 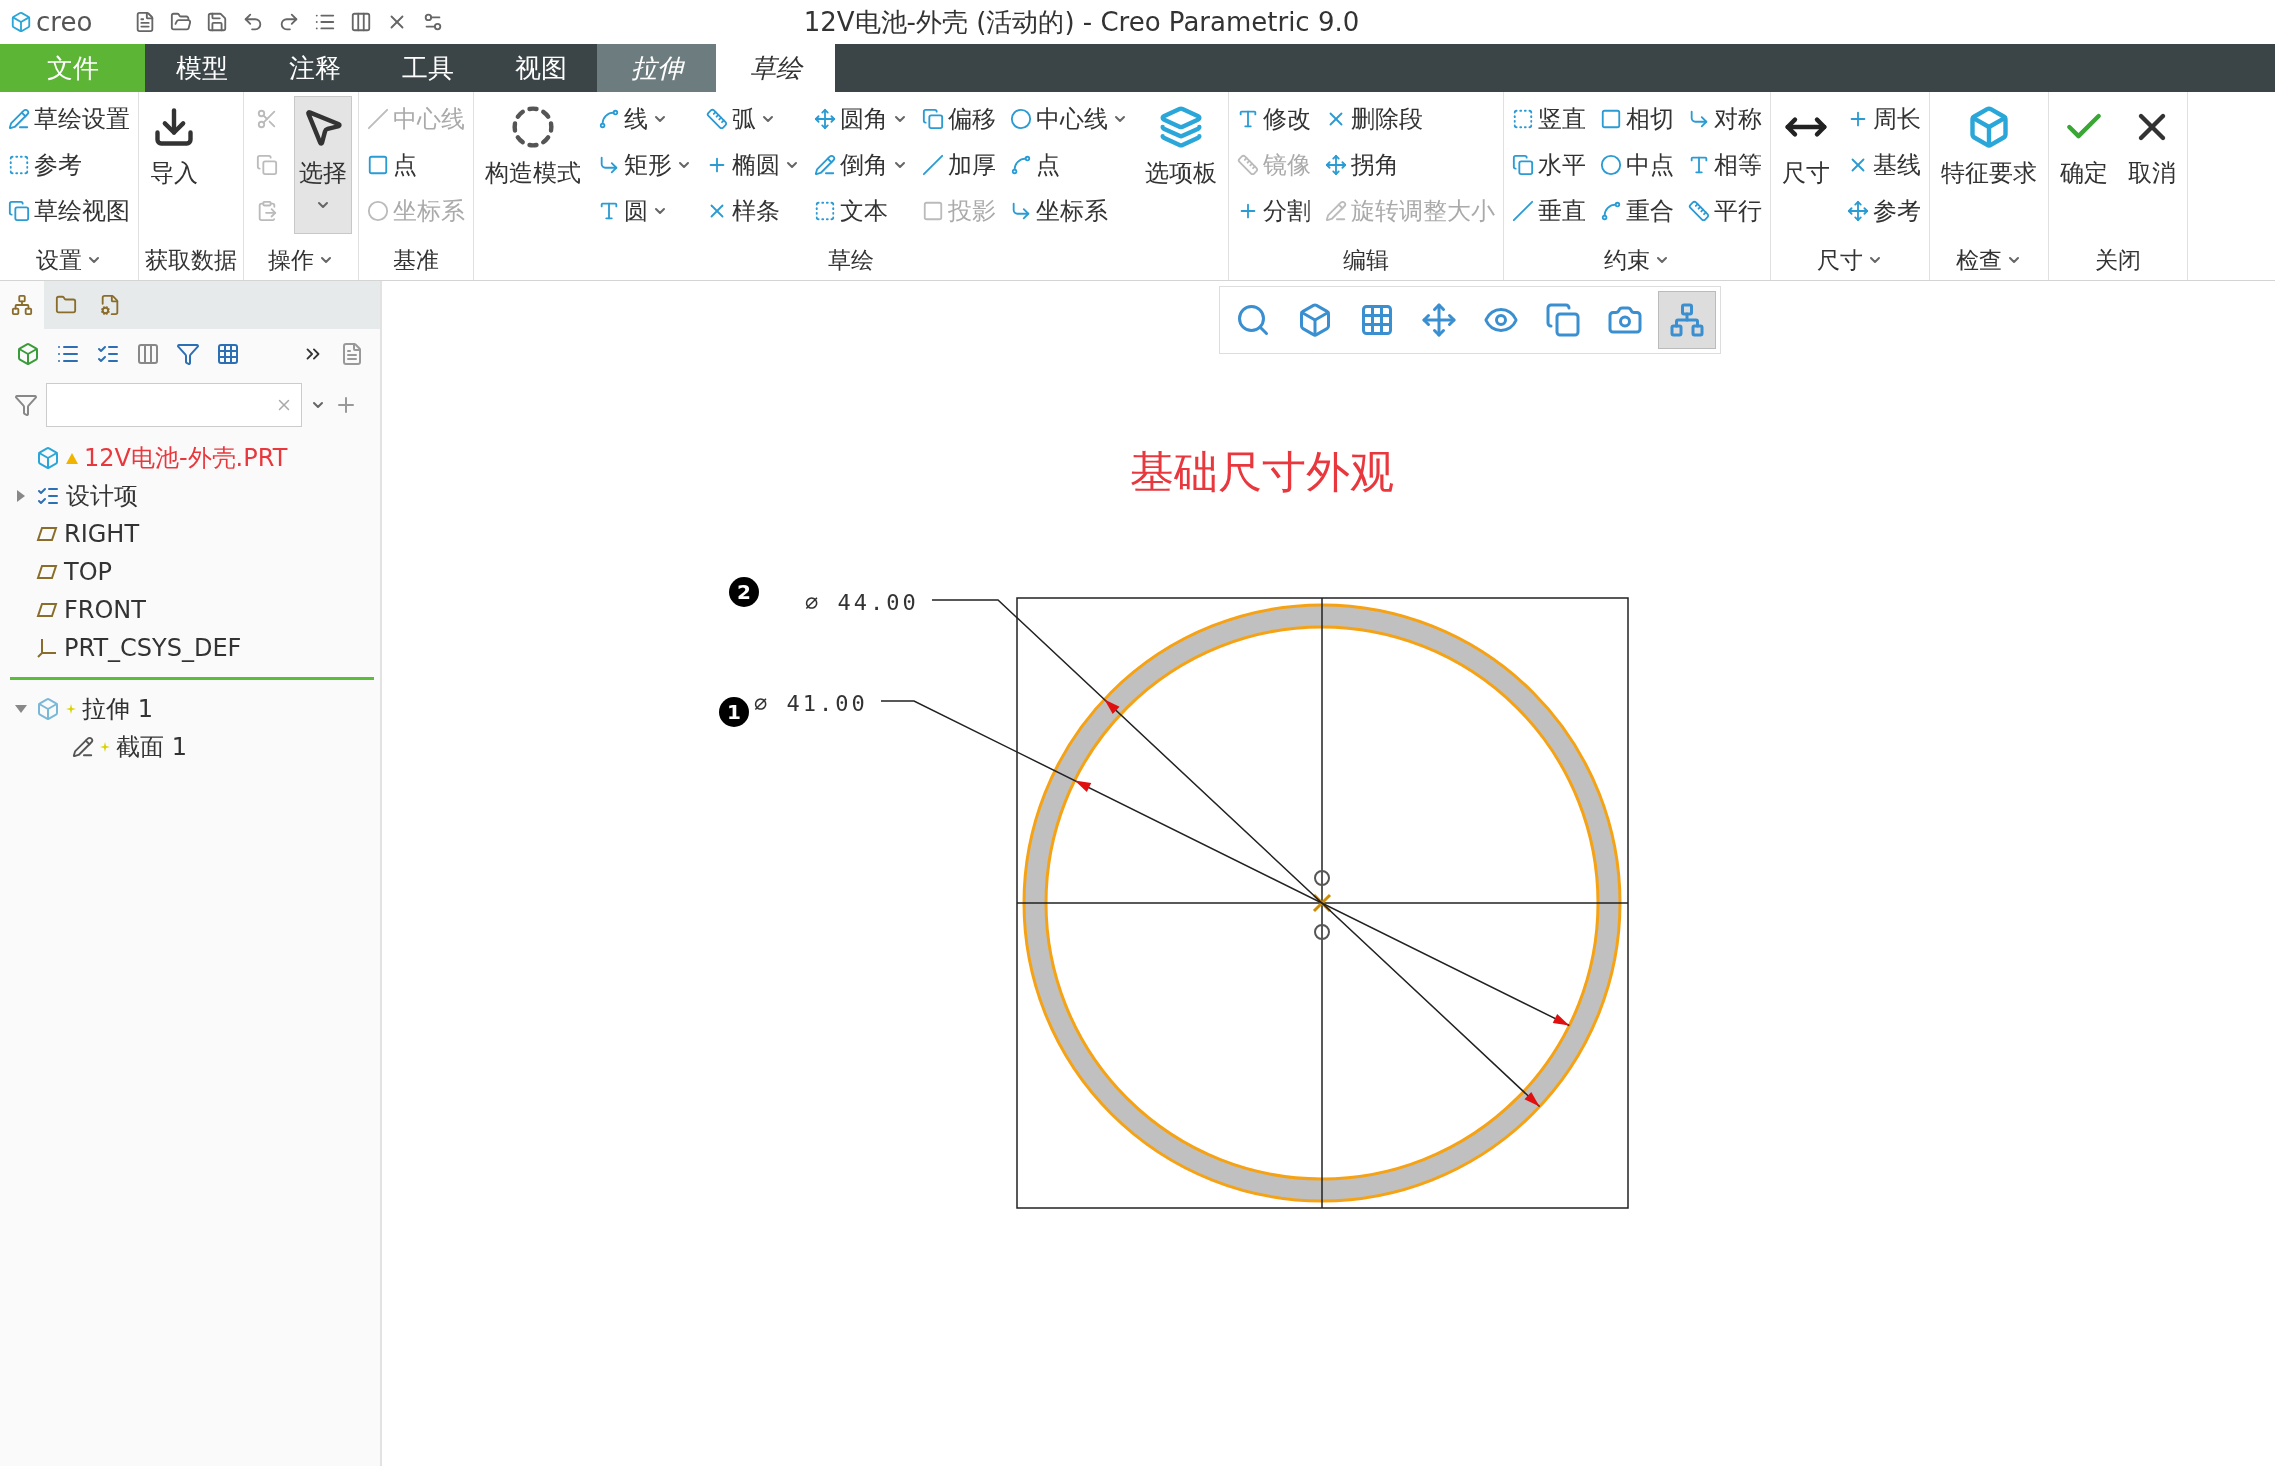 What do you see at coordinates (190, 610) in the screenshot?
I see `tree-item: FRONT` at bounding box center [190, 610].